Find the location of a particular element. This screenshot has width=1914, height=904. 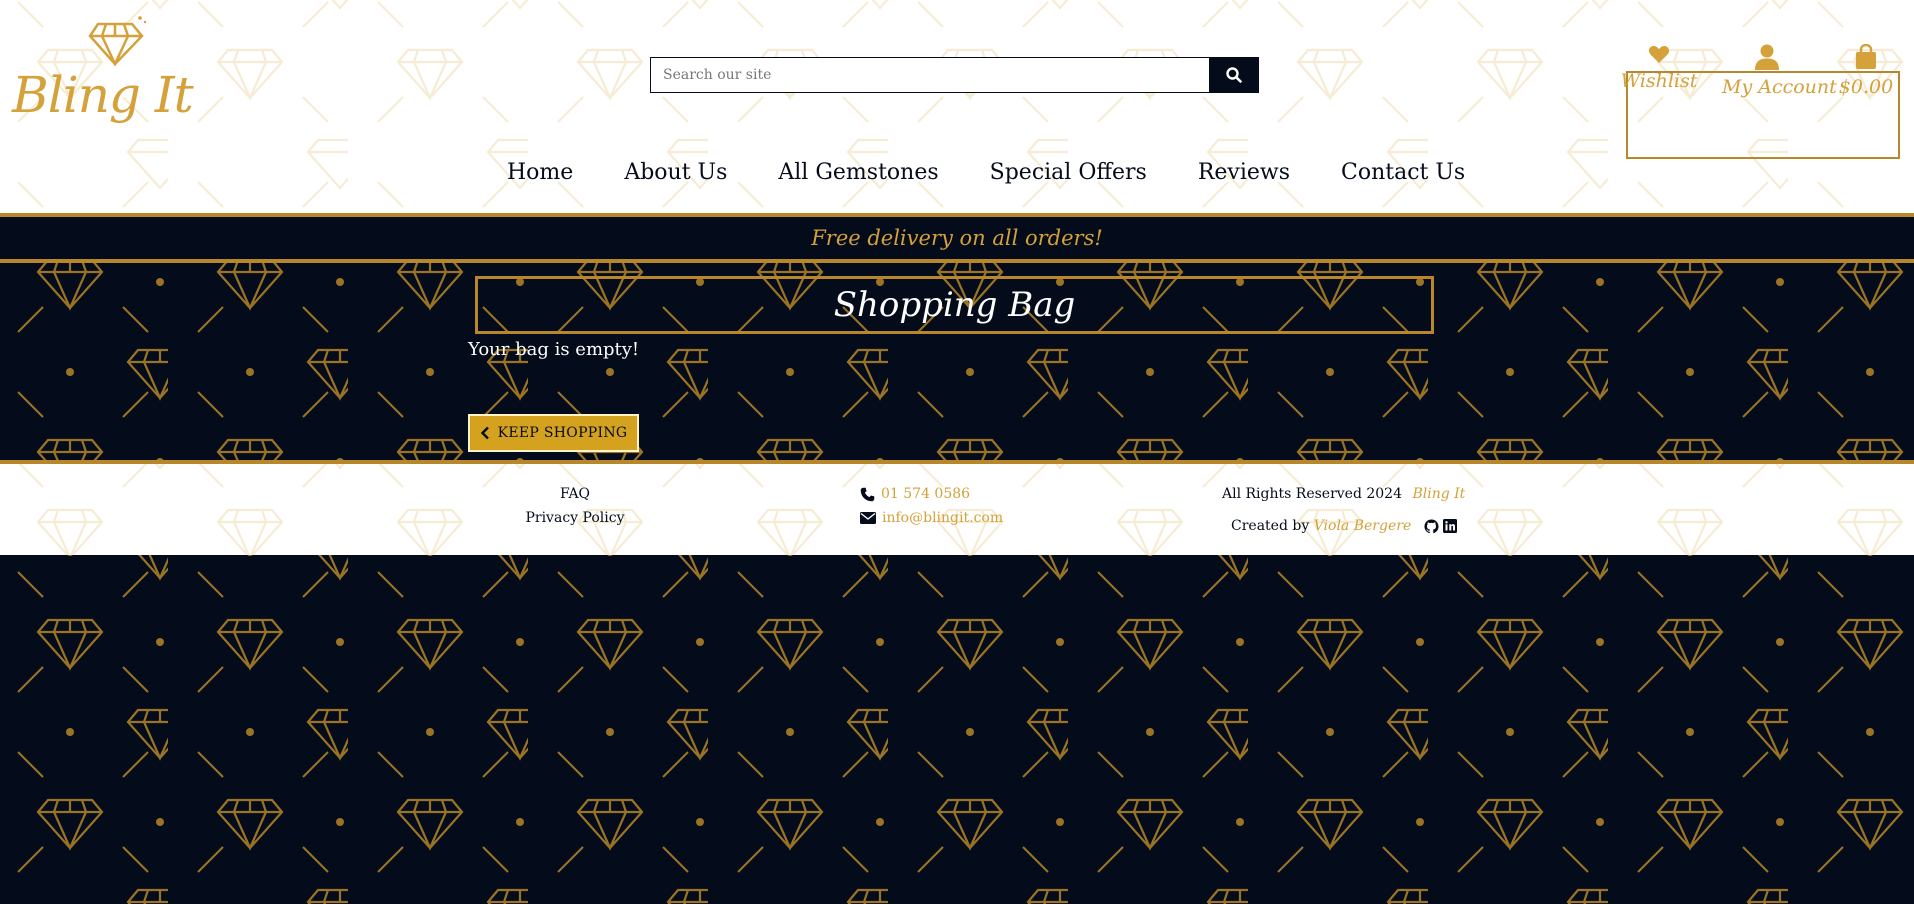

creator-name: Viola Bergere is located at coordinates (1362, 526).